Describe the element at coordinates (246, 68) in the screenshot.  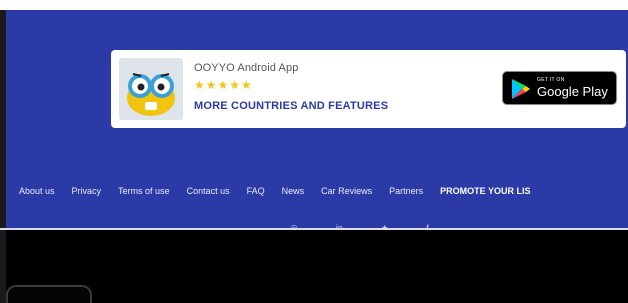
I see `app-title: OOYYO Android App` at that location.